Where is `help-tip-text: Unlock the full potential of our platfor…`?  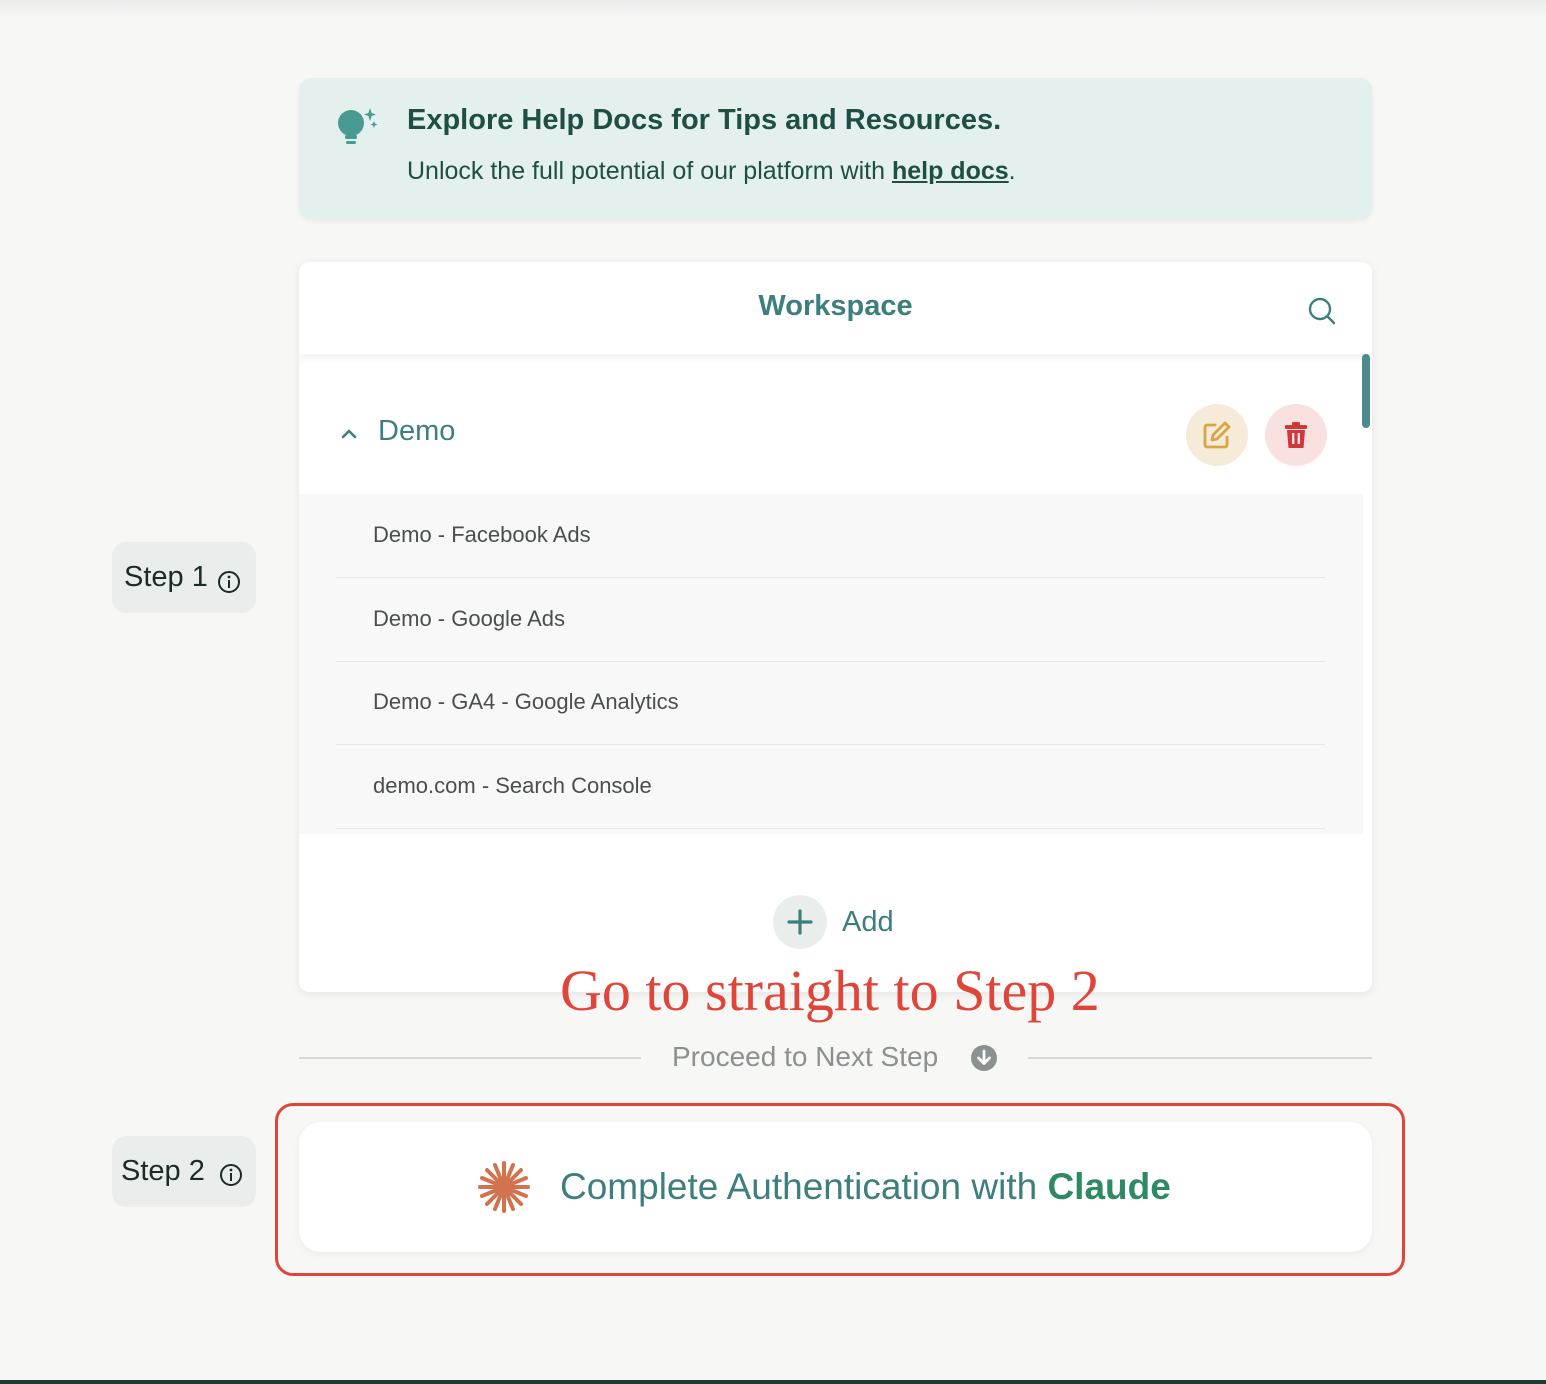
help-tip-text: Unlock the full potential of our platfor… is located at coordinates (711, 171).